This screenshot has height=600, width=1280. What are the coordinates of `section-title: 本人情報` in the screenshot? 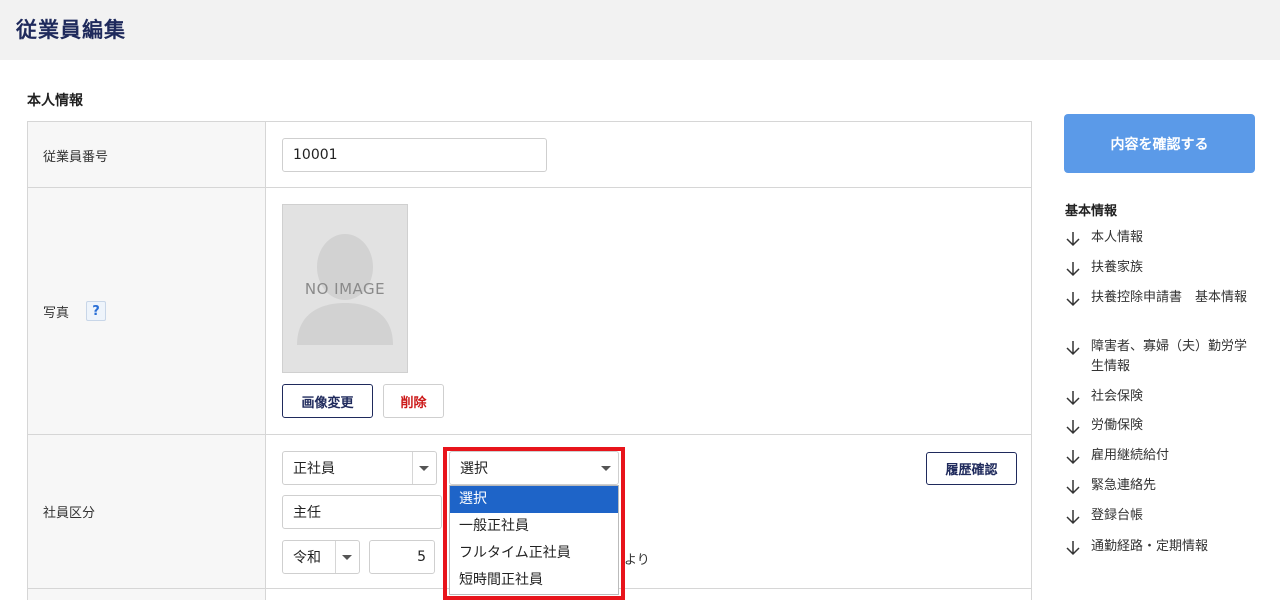 It's located at (55, 101).